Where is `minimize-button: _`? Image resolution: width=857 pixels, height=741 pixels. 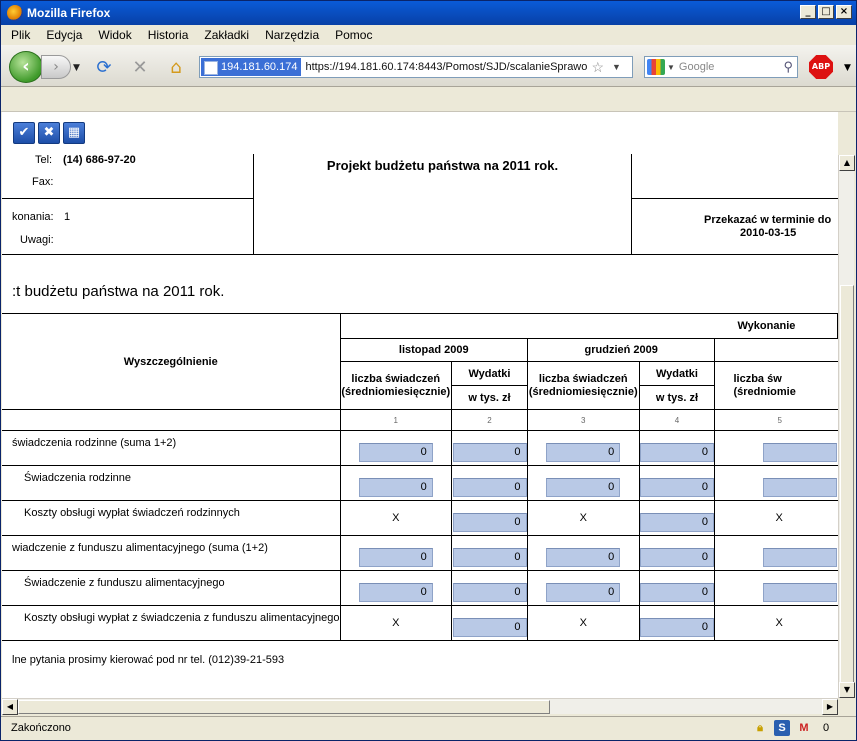
minimize-button: _ is located at coordinates (808, 12).